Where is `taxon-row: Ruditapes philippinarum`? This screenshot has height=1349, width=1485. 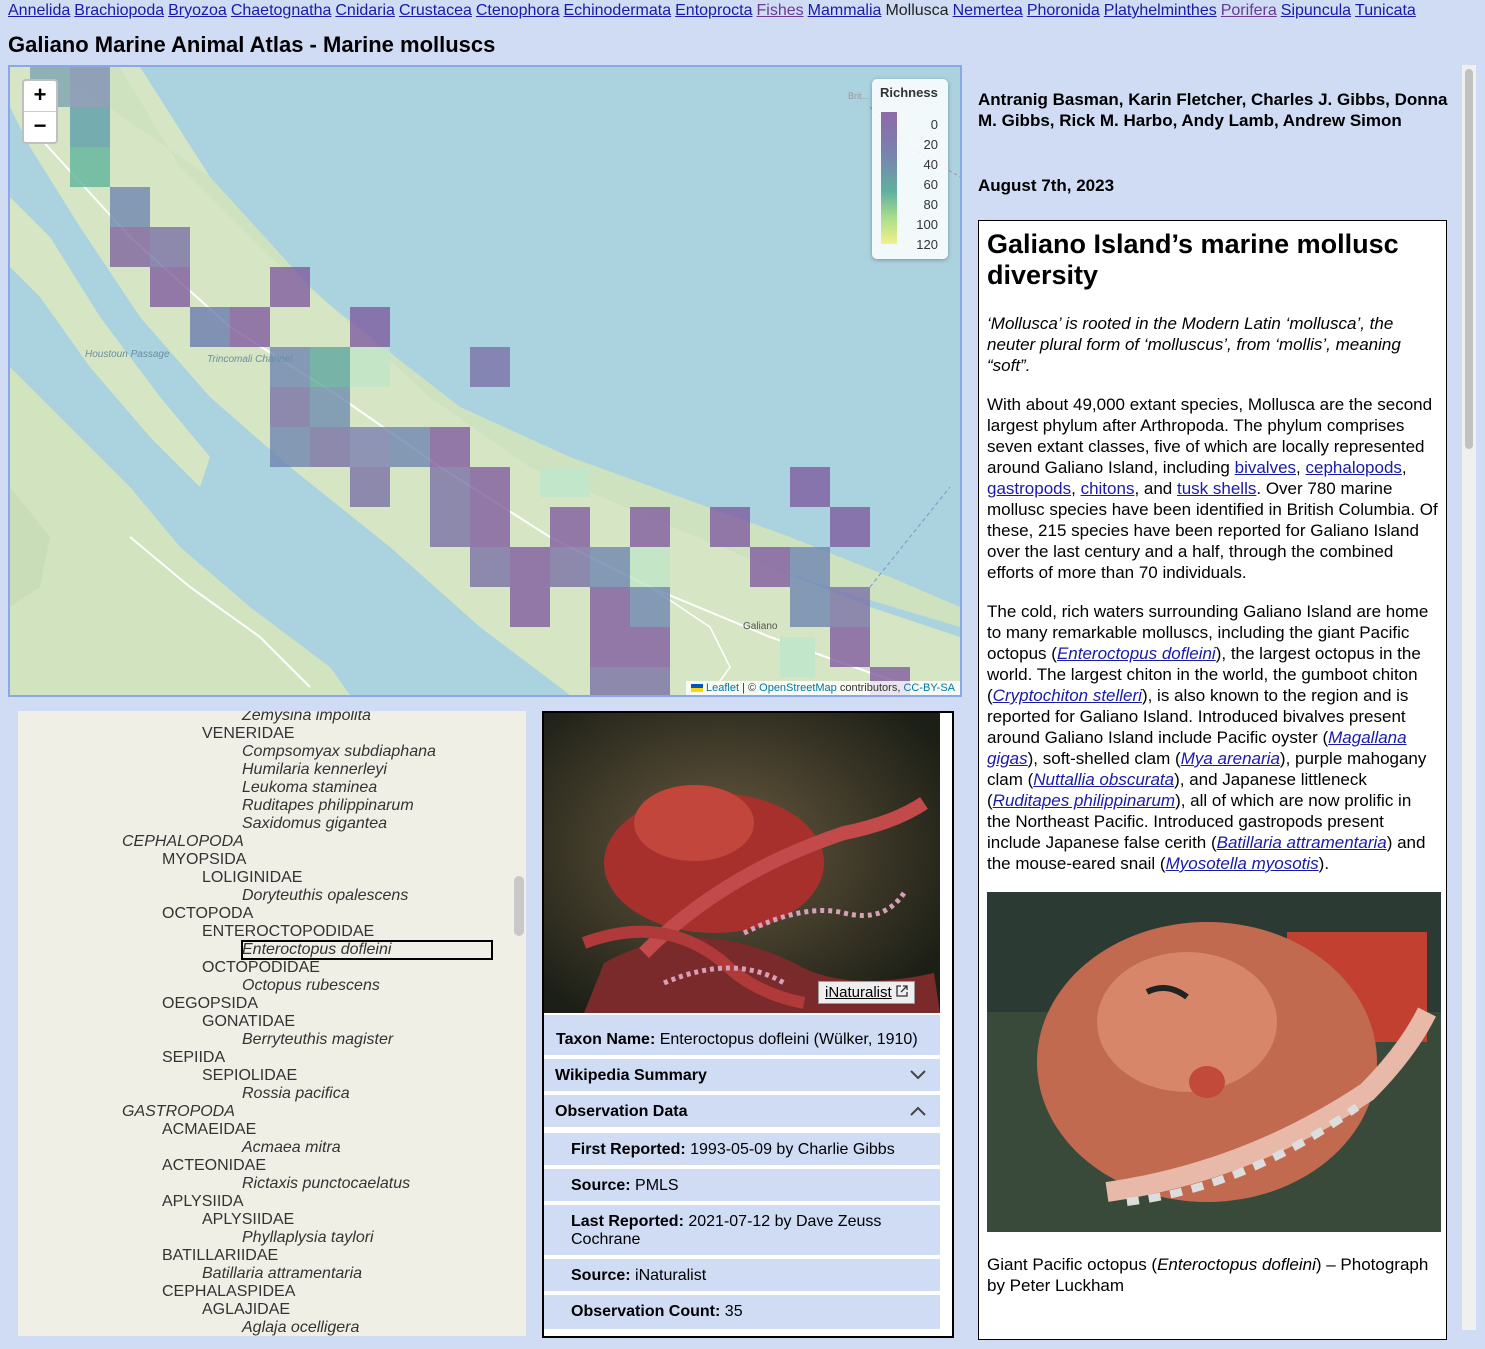
taxon-row: Ruditapes philippinarum is located at coordinates (328, 806).